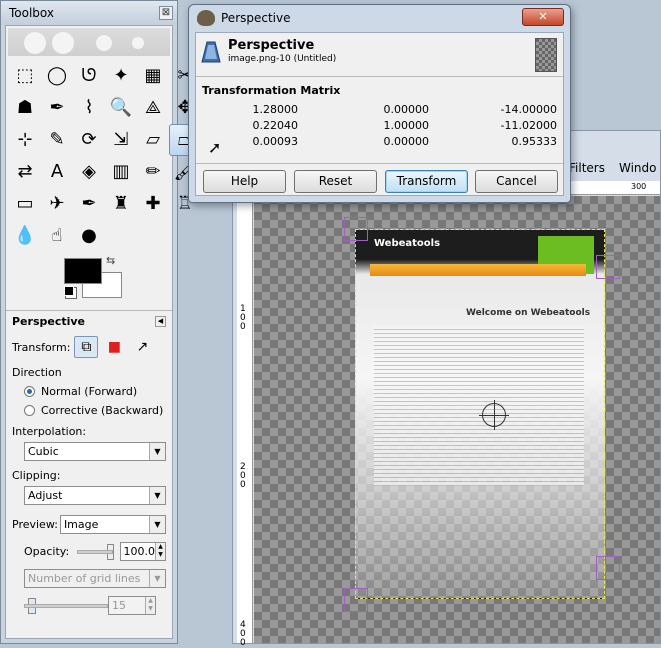 Image resolution: width=661 pixels, height=648 pixels. I want to click on direction-corrective-radio: Corrective (Backward), so click(95, 410).